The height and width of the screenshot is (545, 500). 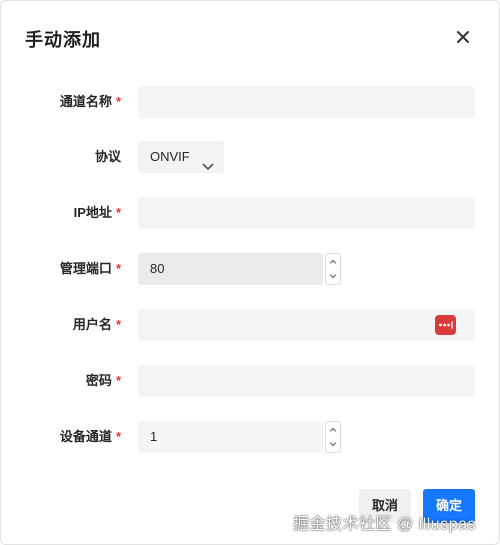 I want to click on username-input, so click(x=306, y=325).